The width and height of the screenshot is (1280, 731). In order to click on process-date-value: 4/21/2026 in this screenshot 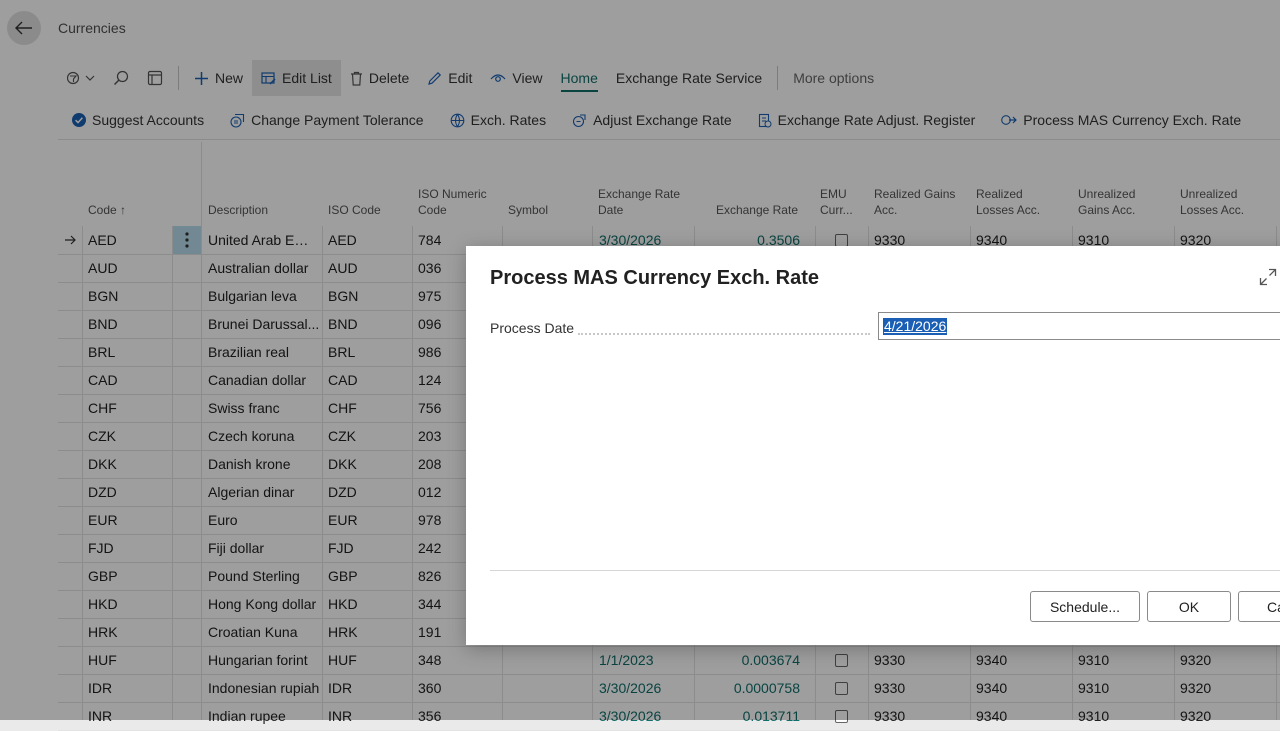, I will do `click(915, 326)`.